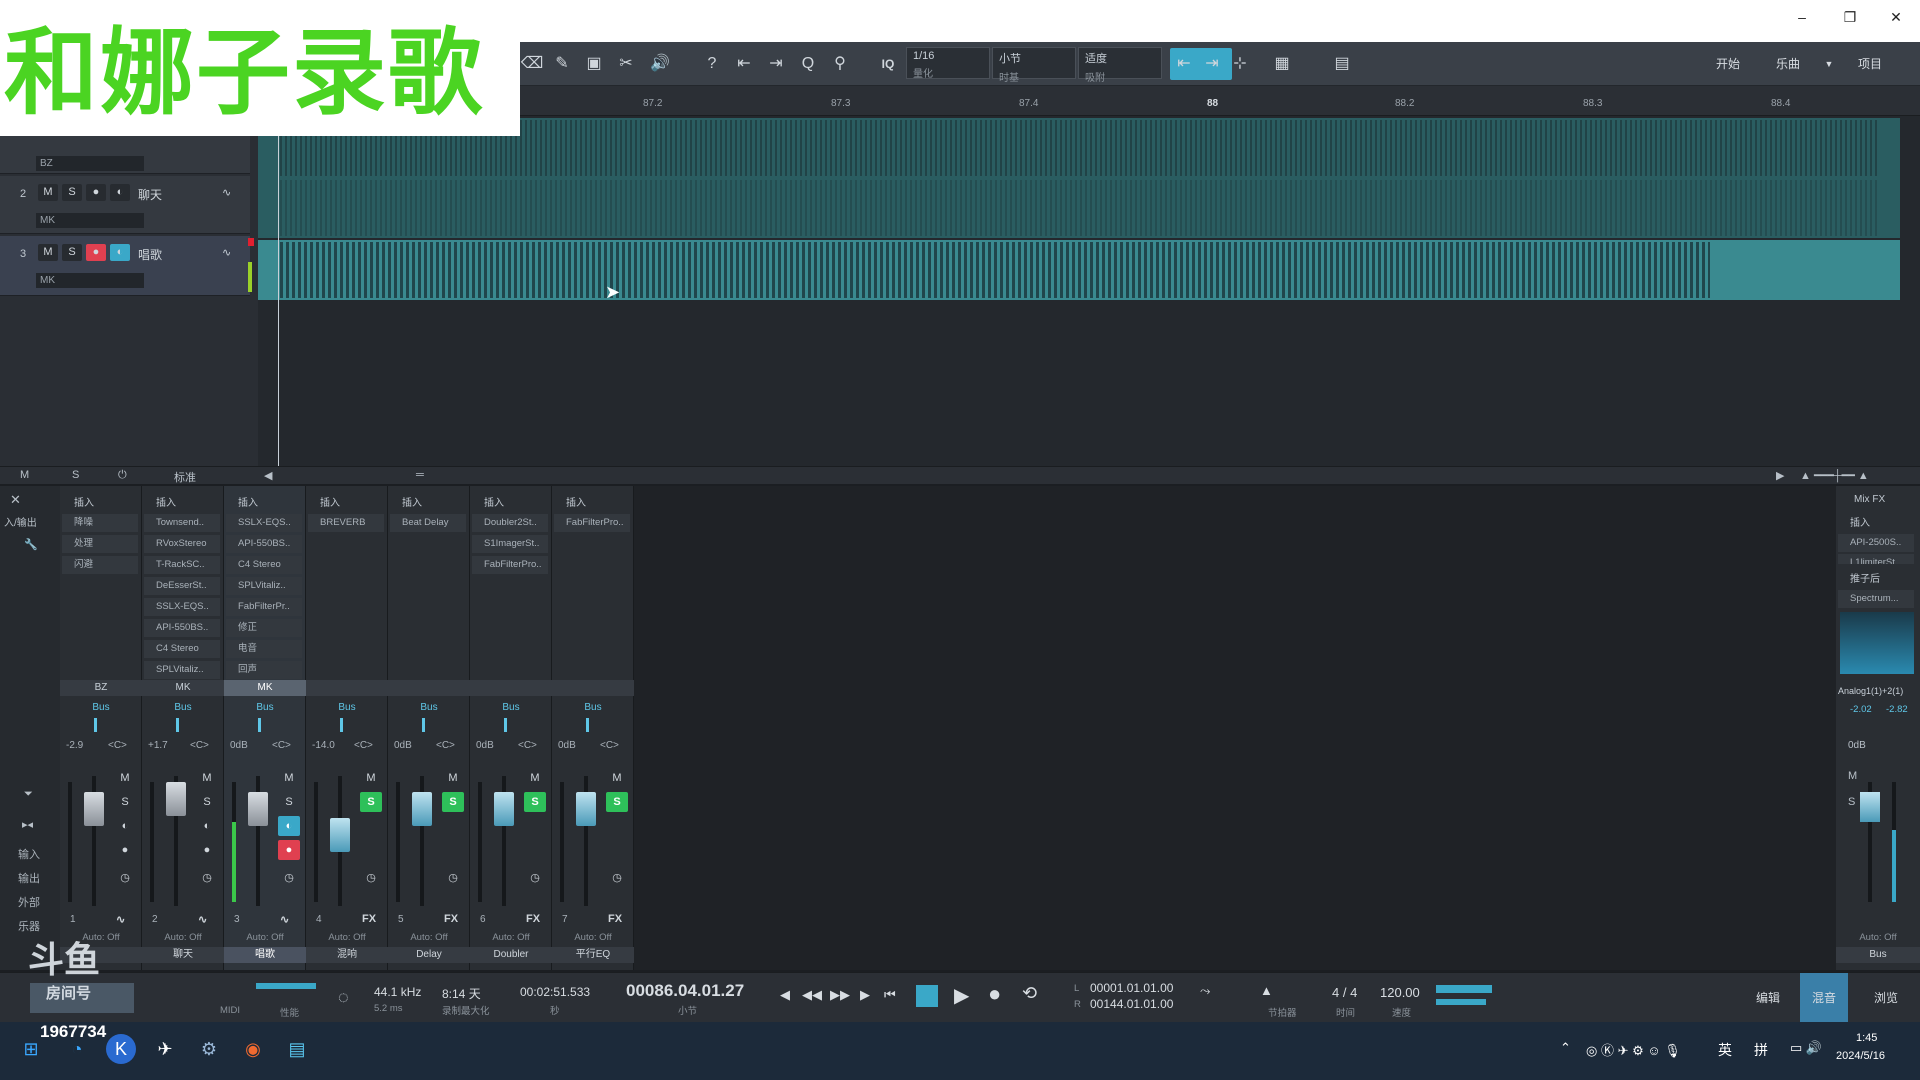 This screenshot has height=1080, width=1920. I want to click on plugin-slot: Beat Delay, so click(428, 523).